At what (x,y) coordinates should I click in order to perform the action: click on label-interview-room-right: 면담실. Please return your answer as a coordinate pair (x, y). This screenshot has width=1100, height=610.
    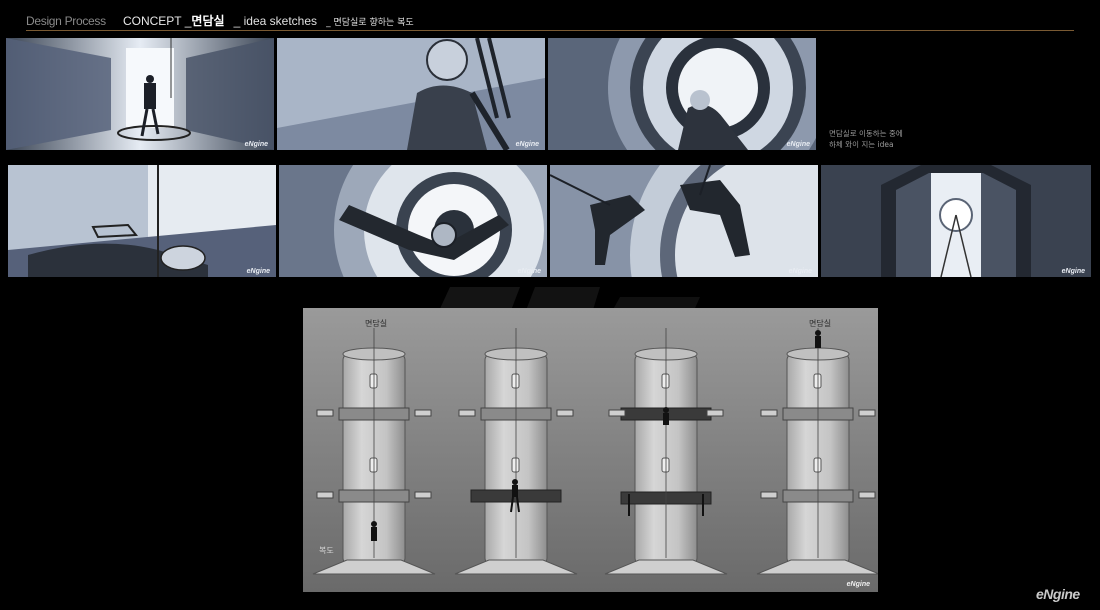
    Looking at the image, I should click on (820, 323).